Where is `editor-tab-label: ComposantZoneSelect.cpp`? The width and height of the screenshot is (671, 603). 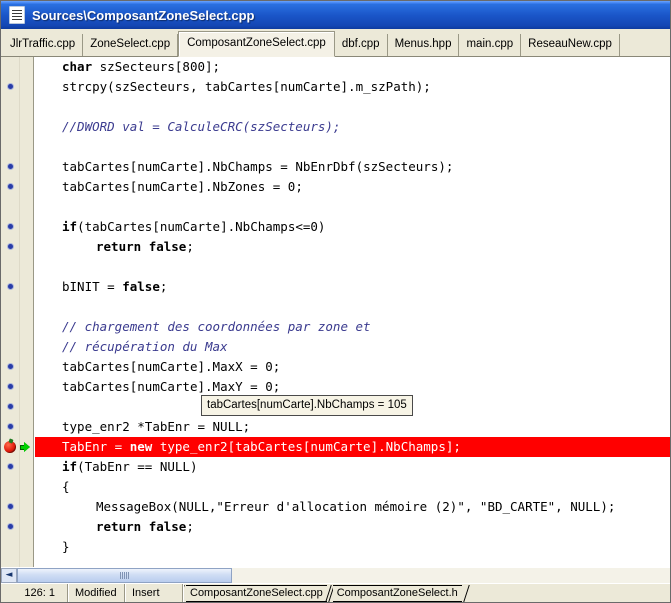 editor-tab-label: ComposantZoneSelect.cpp is located at coordinates (256, 42).